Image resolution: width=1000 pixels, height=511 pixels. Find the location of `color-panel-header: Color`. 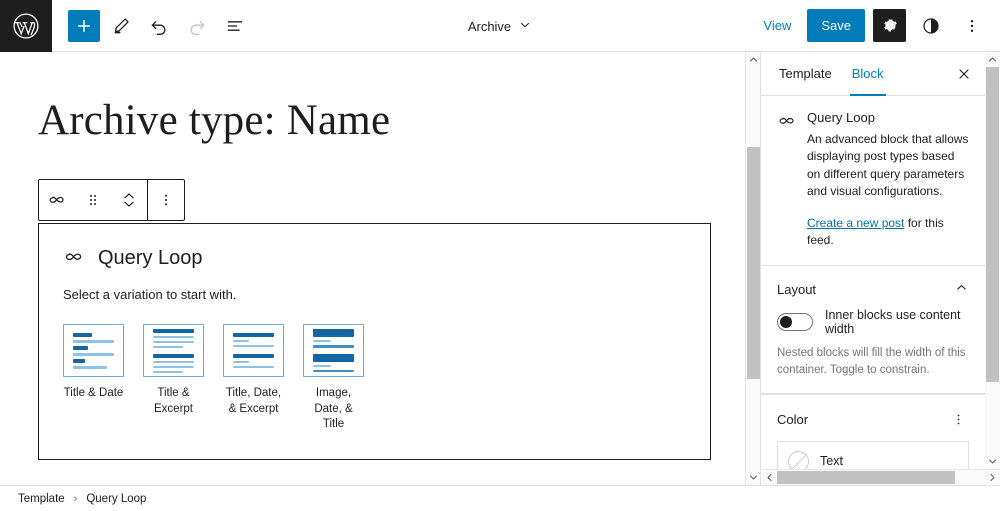

color-panel-header: Color is located at coordinates (873, 418).